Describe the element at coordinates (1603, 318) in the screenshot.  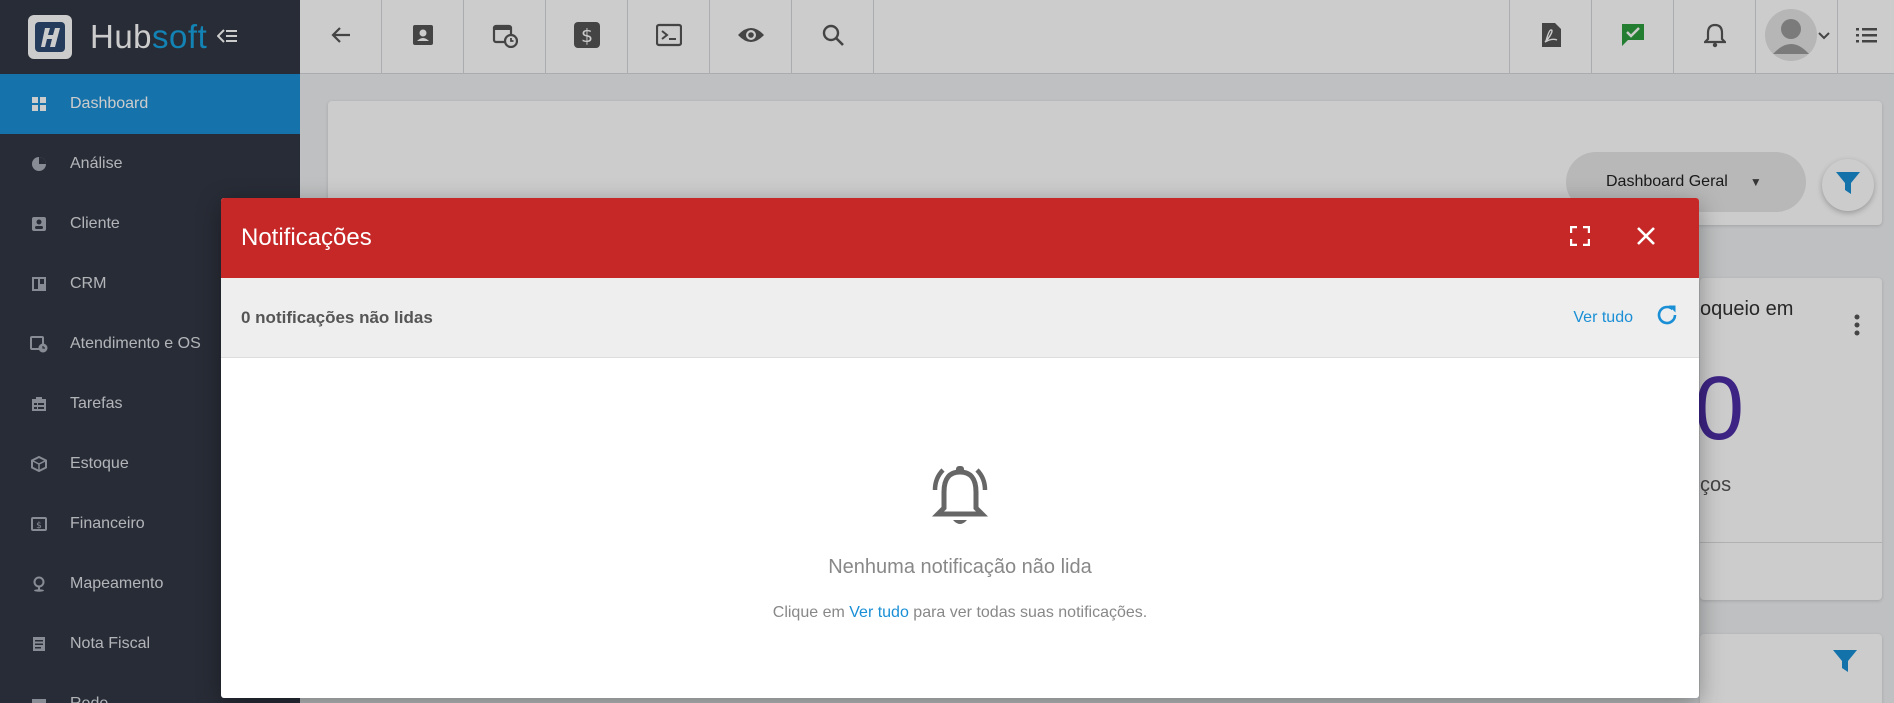
I see `view-all-link: Ver tudo` at that location.